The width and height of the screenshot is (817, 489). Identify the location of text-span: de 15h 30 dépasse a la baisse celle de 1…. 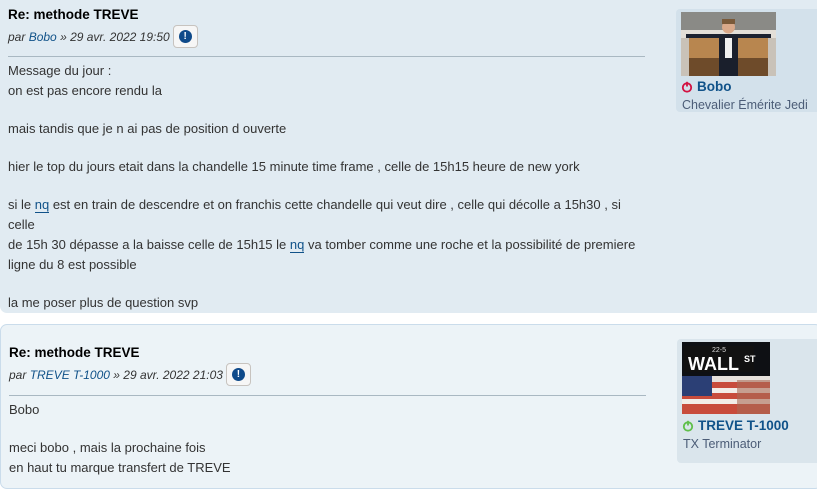
(149, 244).